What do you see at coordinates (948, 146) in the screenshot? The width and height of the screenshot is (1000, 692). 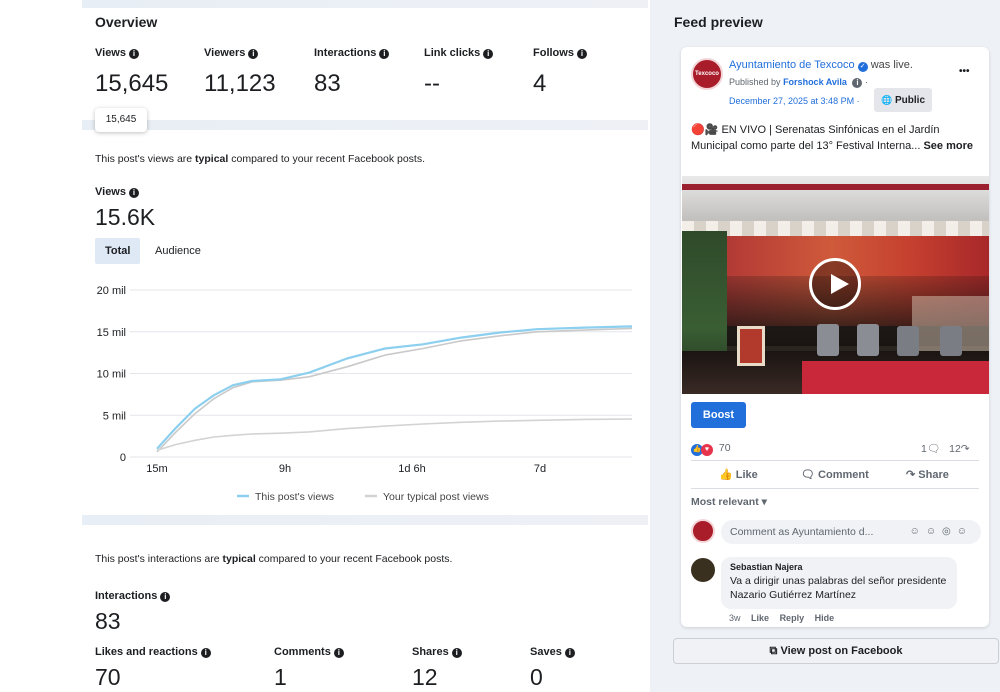 I see `see-more-link: See more` at bounding box center [948, 146].